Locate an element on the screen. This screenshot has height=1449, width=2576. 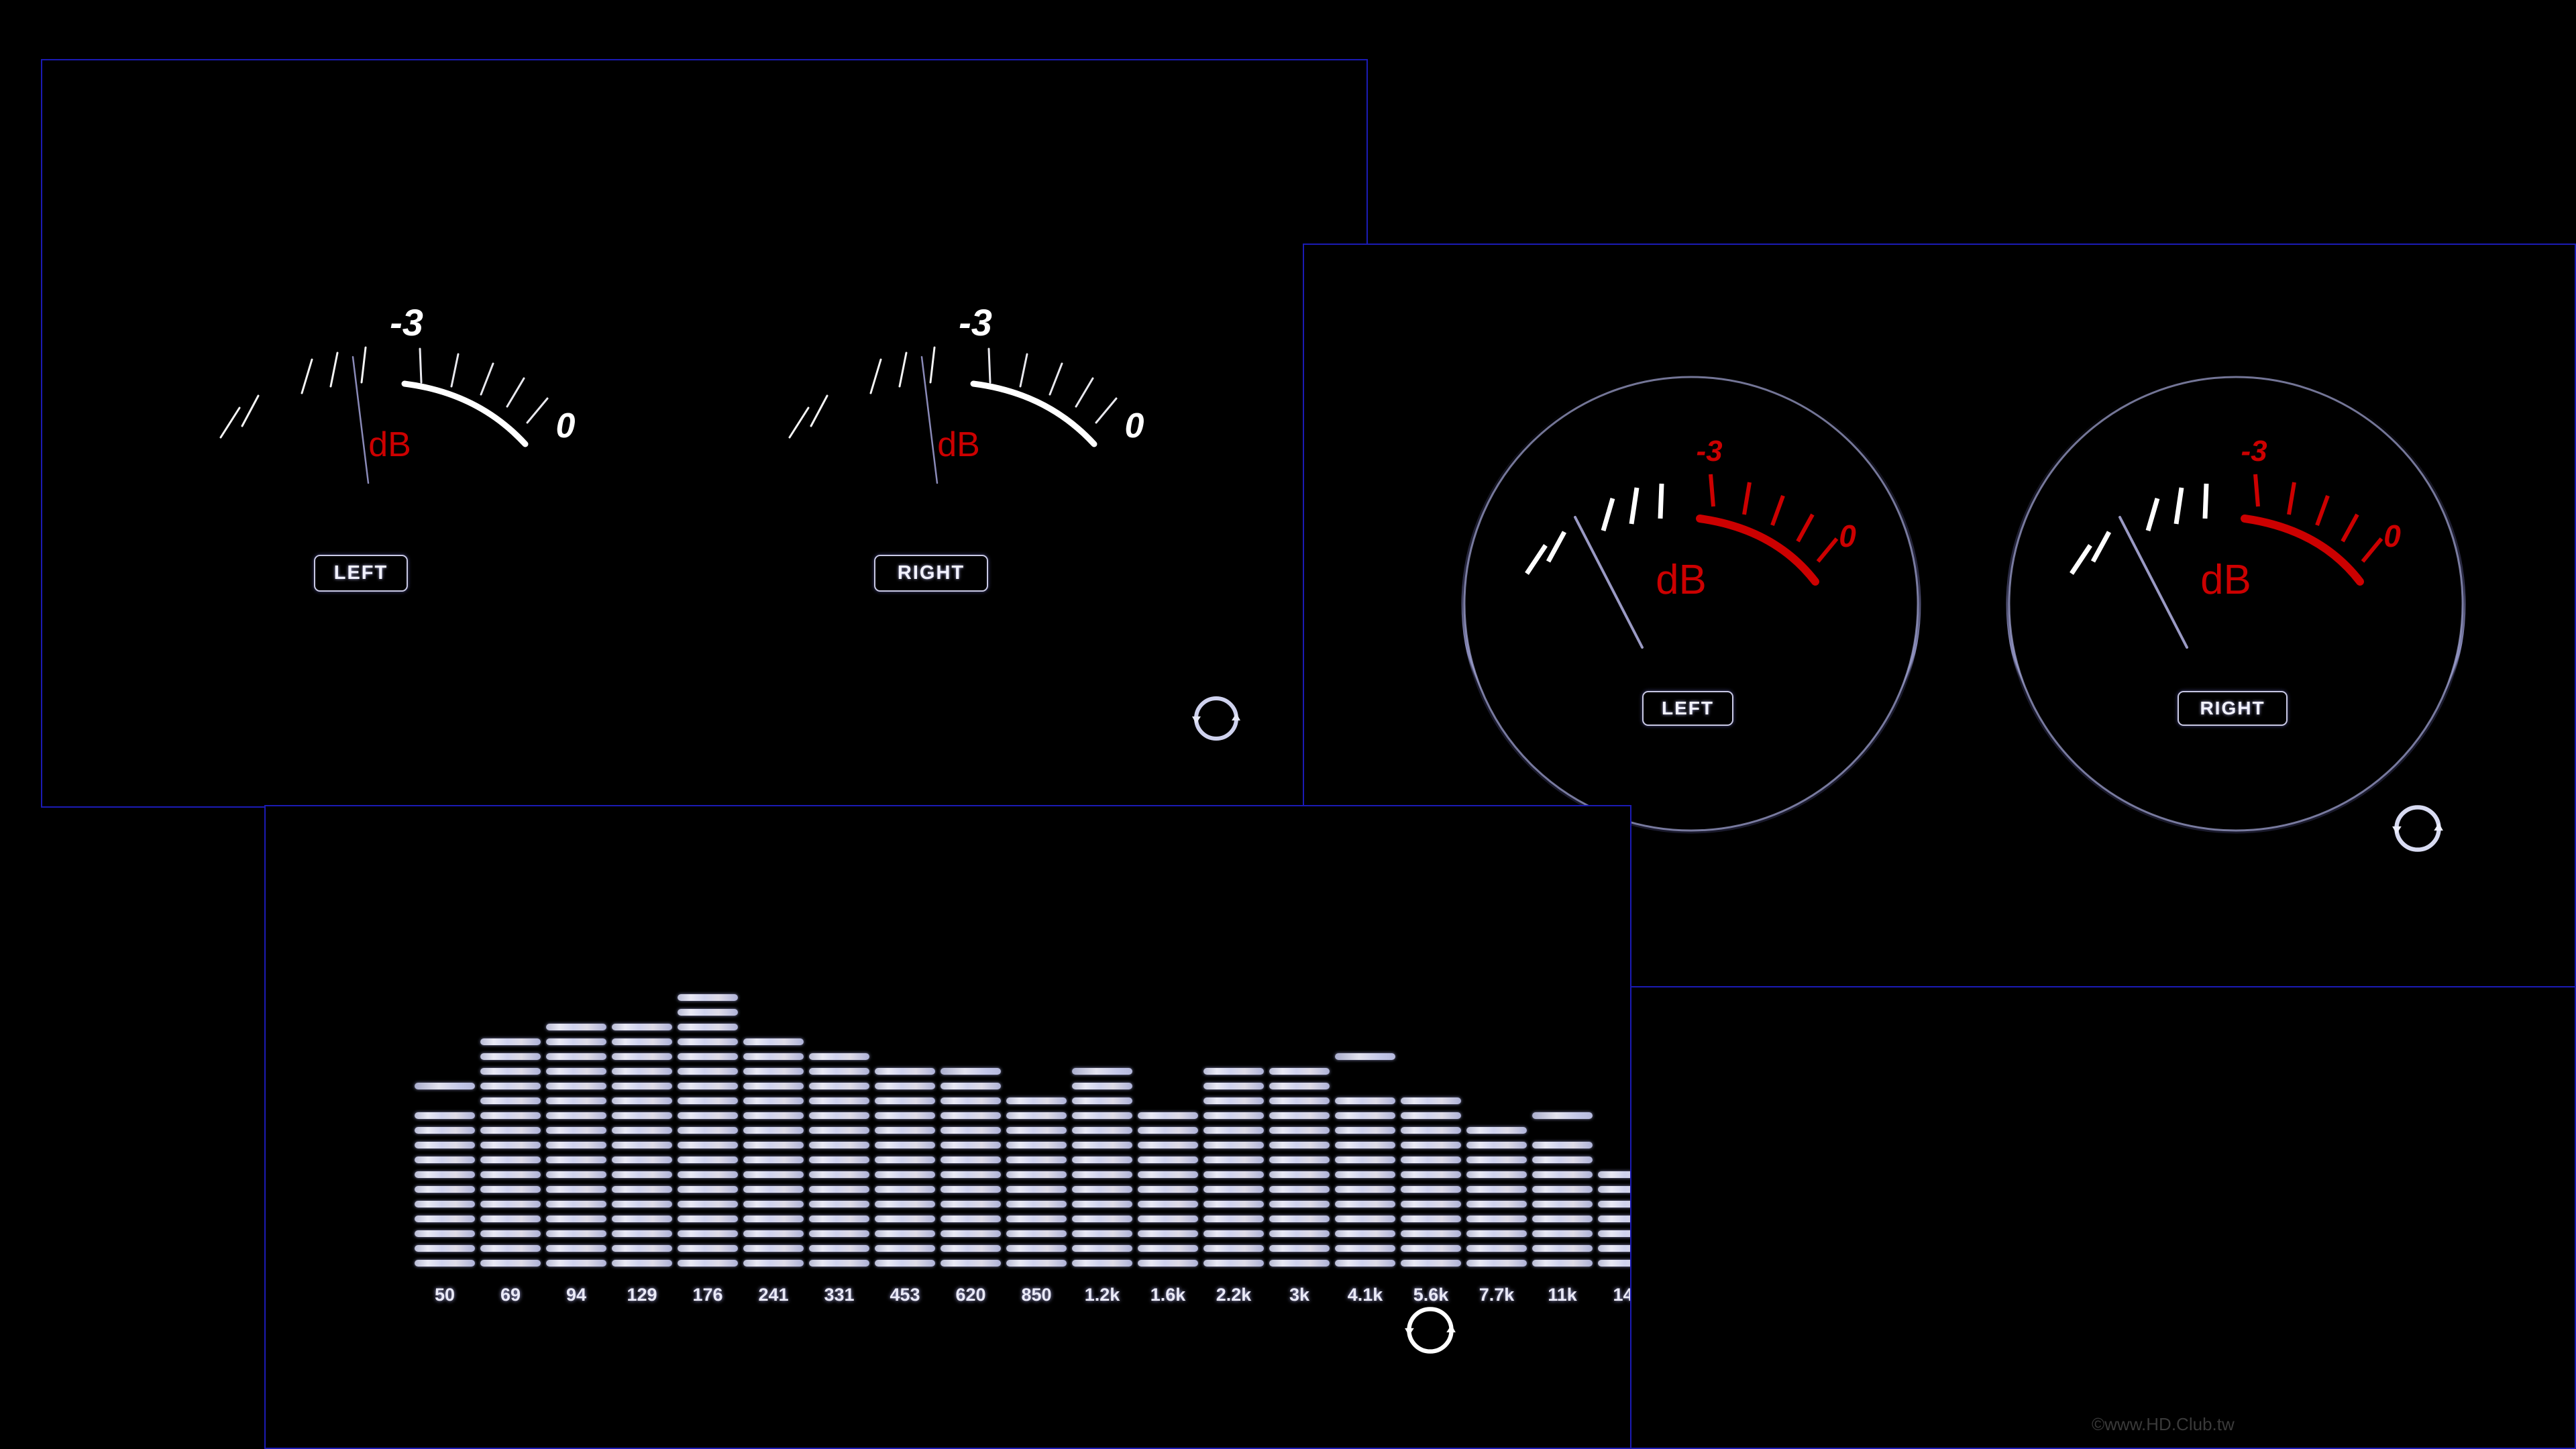
spectrum-frequency-label: 4.1k is located at coordinates (1365, 1295).